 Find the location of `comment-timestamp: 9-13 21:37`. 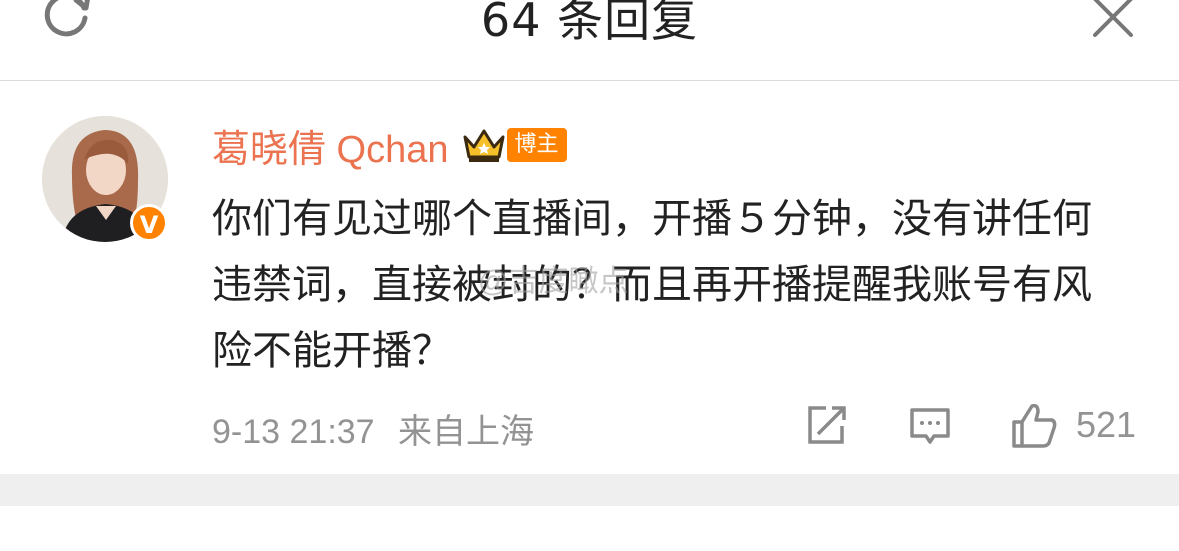

comment-timestamp: 9-13 21:37 is located at coordinates (293, 432).